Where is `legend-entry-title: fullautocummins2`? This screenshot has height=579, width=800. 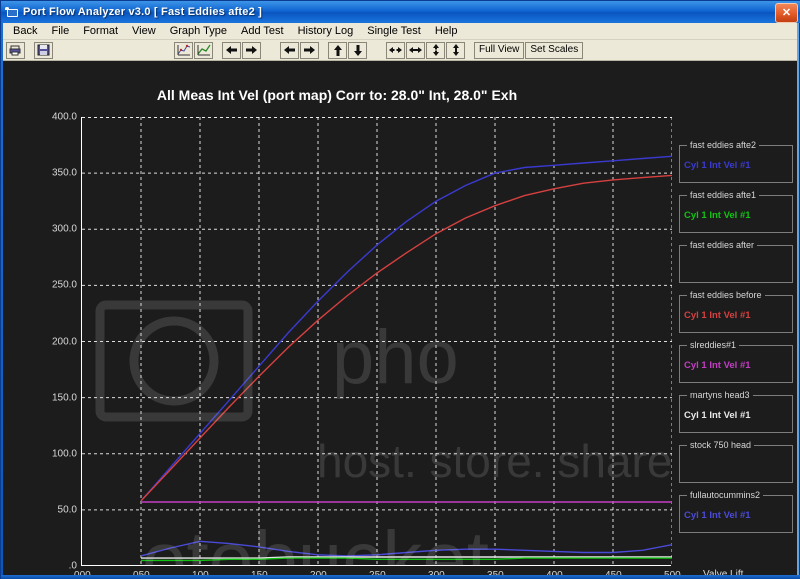 legend-entry-title: fullautocummins2 is located at coordinates (725, 495).